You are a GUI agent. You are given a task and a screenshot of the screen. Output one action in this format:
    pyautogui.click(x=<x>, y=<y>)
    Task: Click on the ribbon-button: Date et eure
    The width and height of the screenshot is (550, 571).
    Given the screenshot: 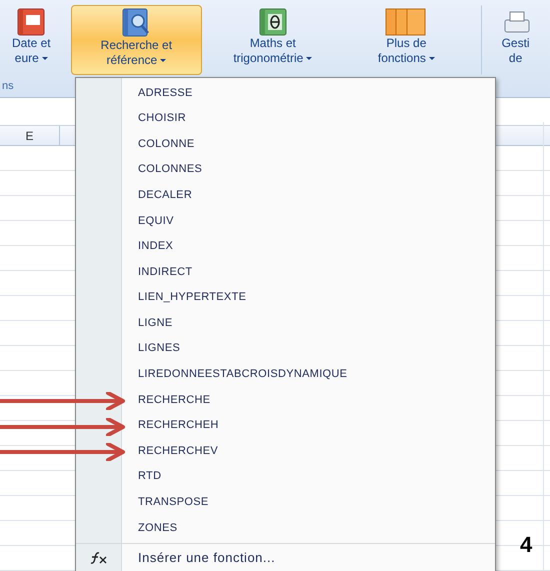 What is the action you would take?
    pyautogui.click(x=35, y=40)
    